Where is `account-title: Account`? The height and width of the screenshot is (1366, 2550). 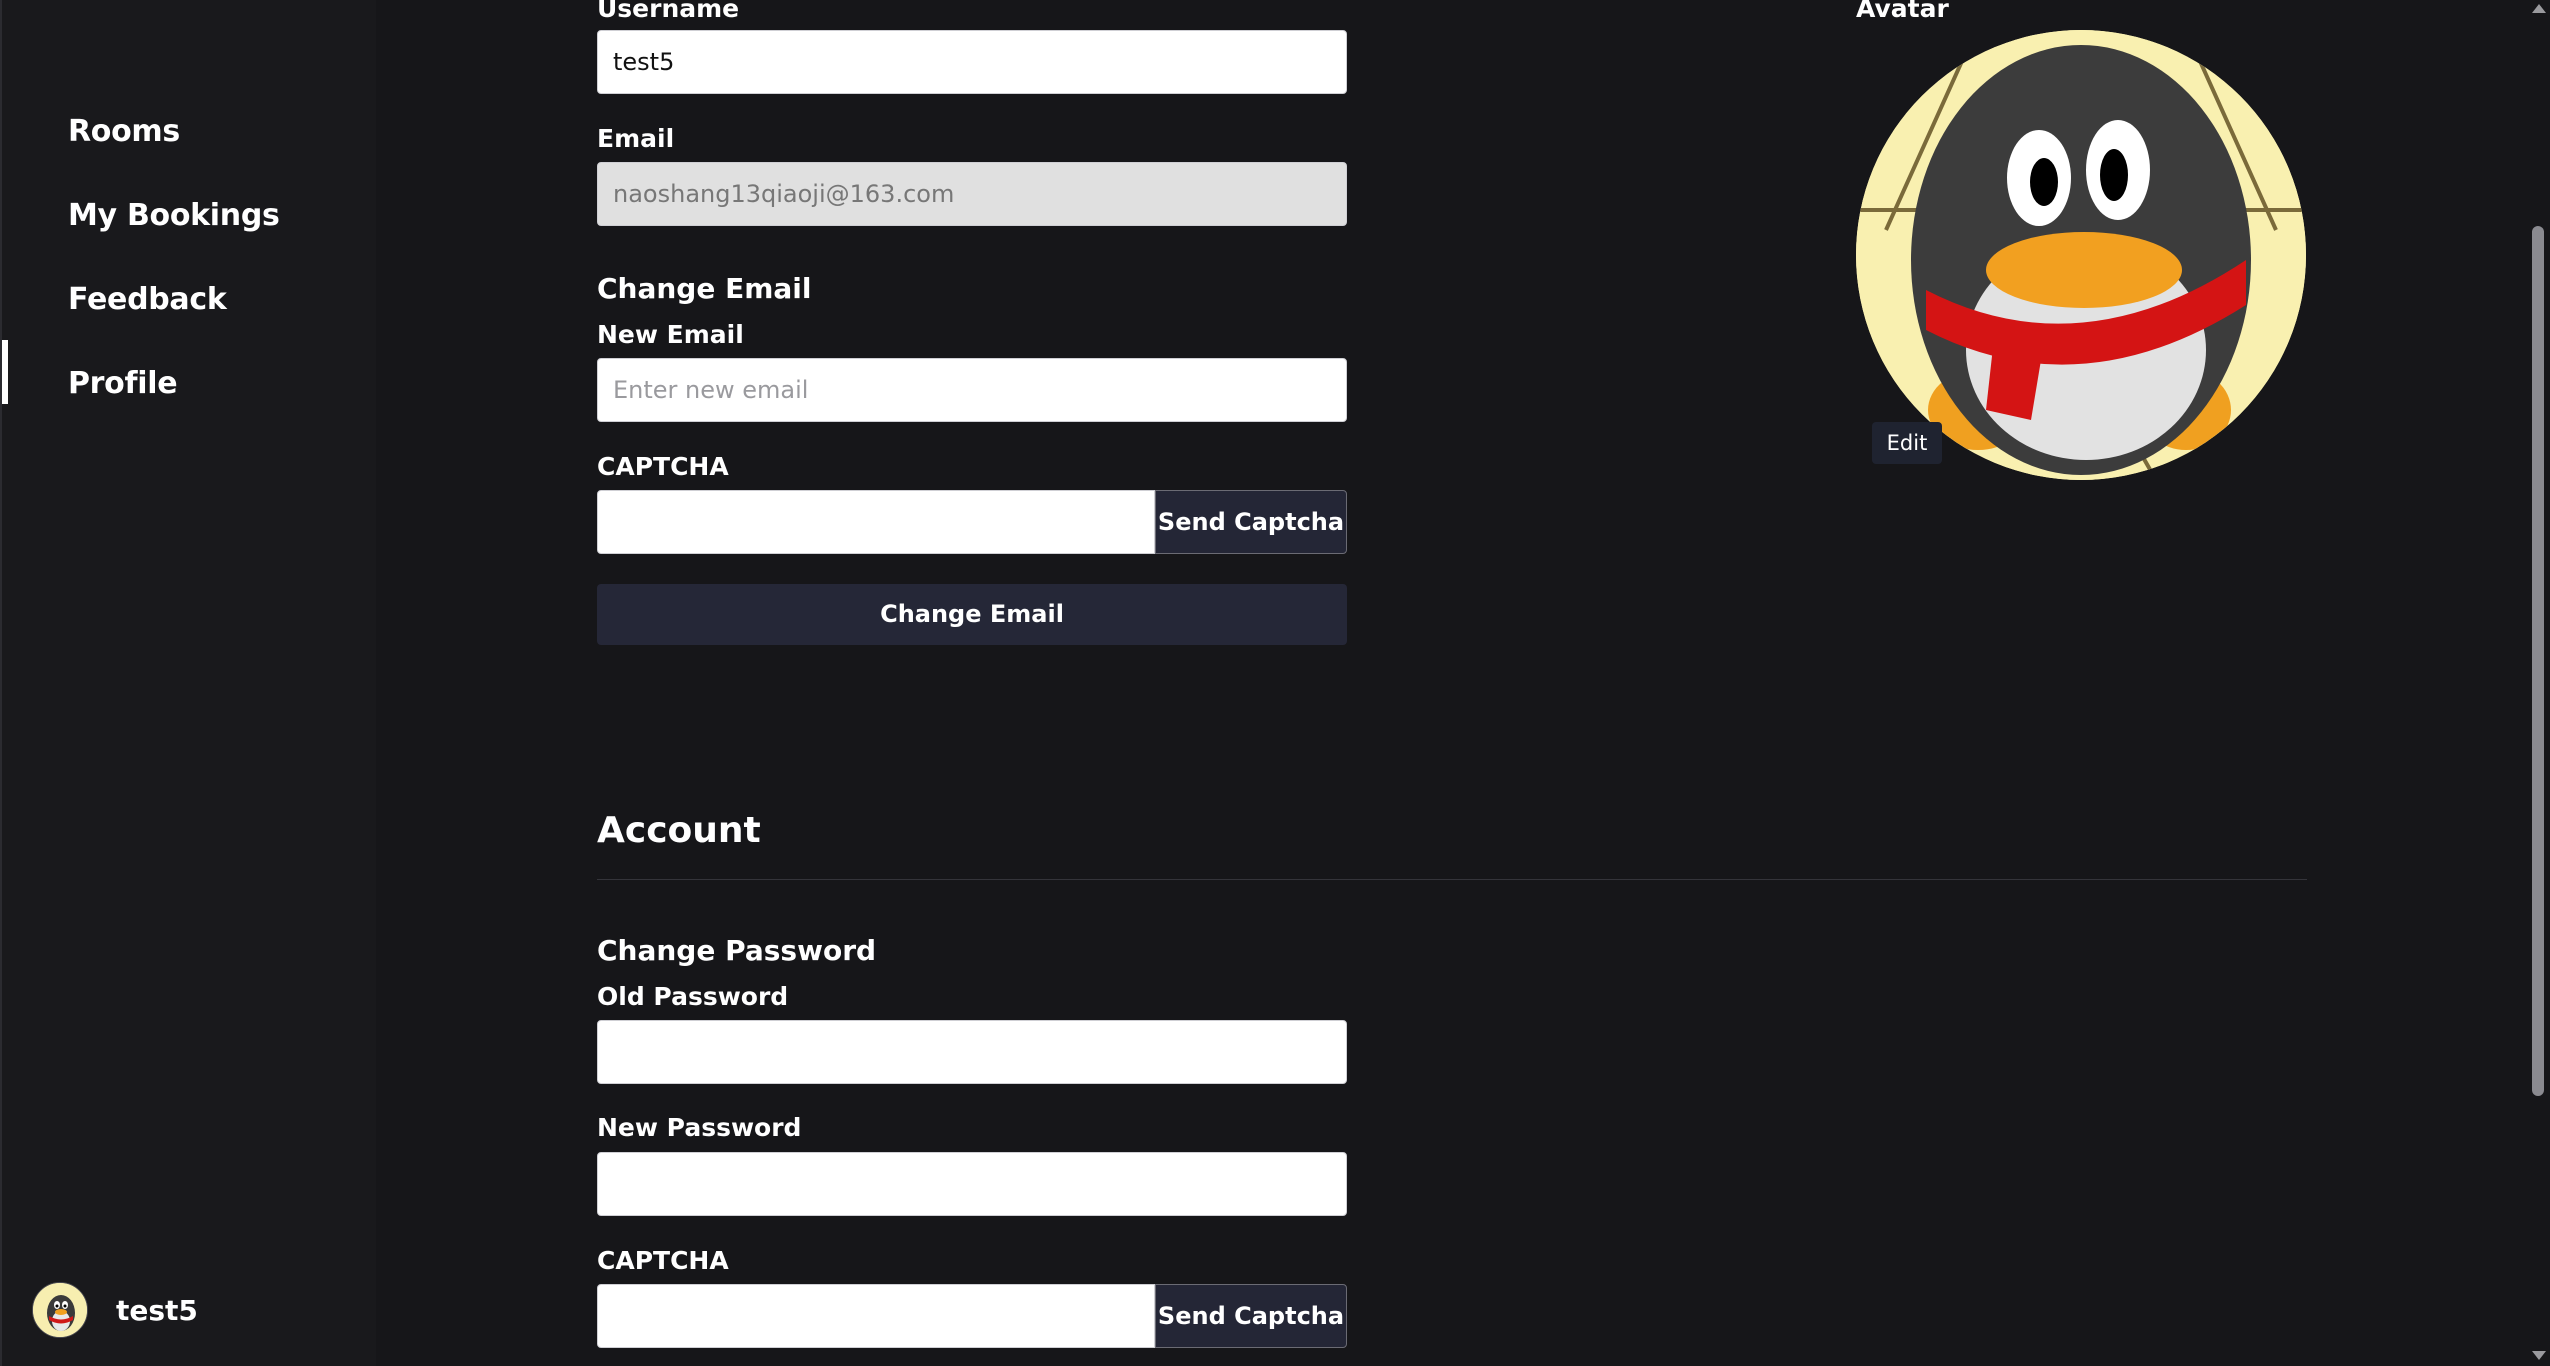 account-title: Account is located at coordinates (679, 830).